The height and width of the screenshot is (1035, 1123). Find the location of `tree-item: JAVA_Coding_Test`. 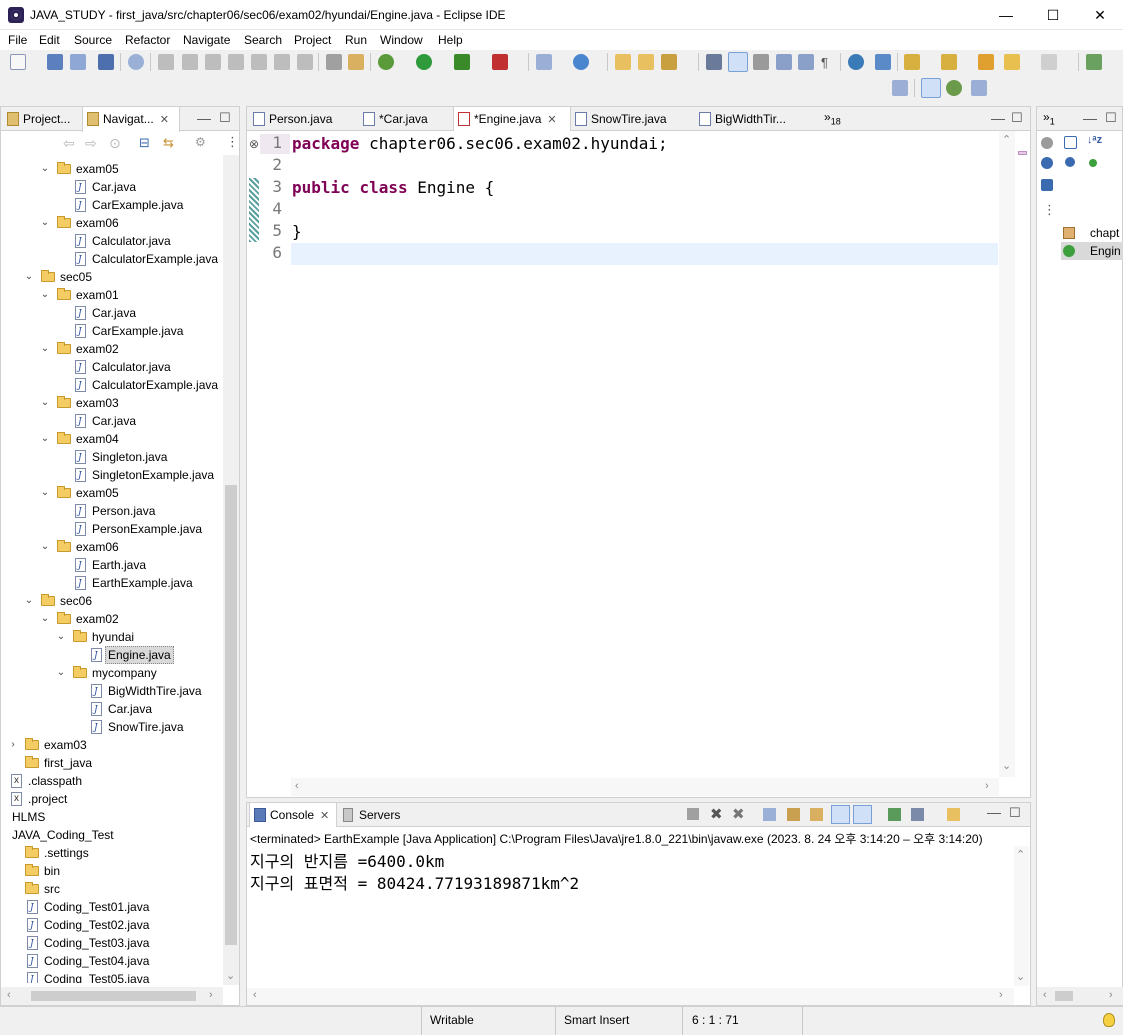

tree-item: JAVA_Coding_Test is located at coordinates (112, 835).